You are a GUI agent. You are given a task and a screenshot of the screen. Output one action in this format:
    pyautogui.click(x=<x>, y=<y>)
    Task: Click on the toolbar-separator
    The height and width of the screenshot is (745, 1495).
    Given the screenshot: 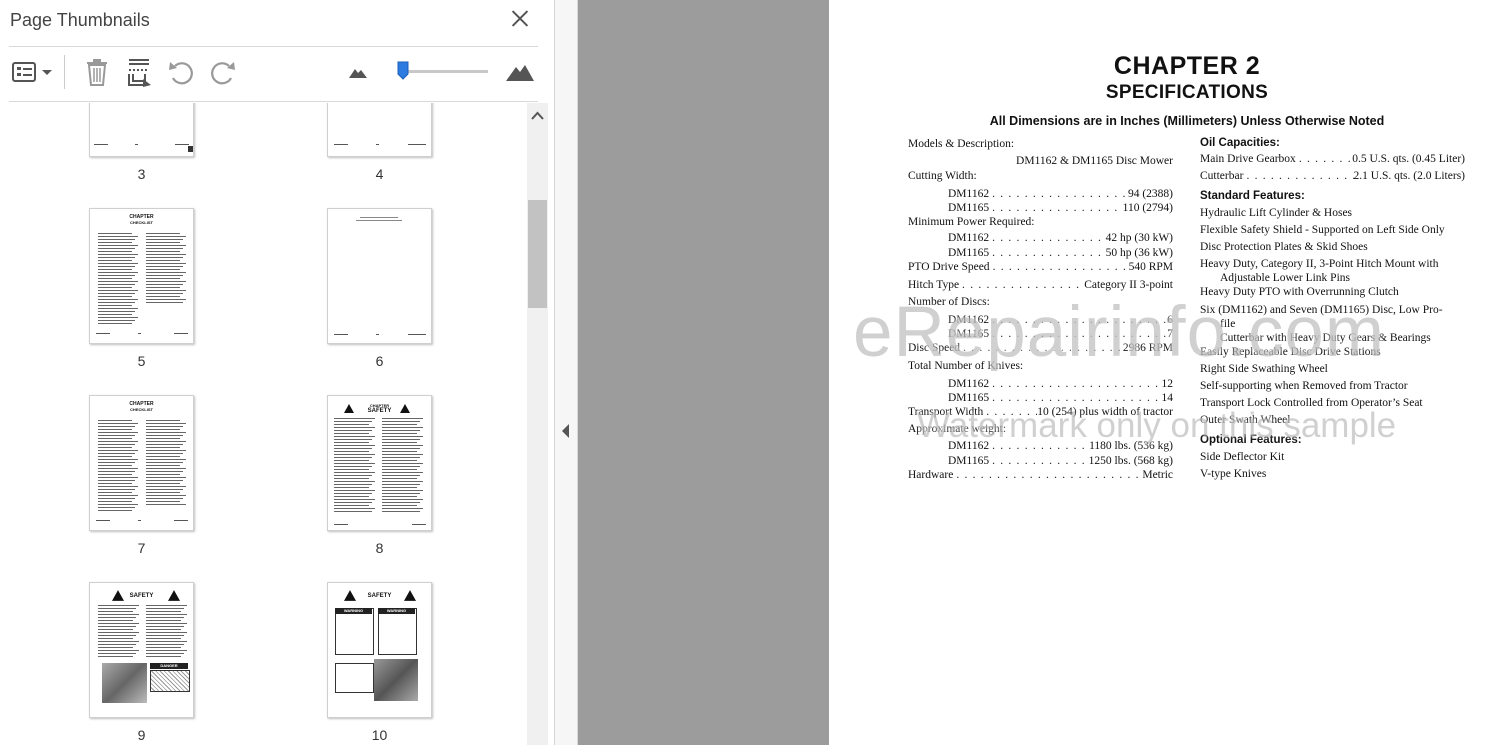 What is the action you would take?
    pyautogui.click(x=64, y=72)
    